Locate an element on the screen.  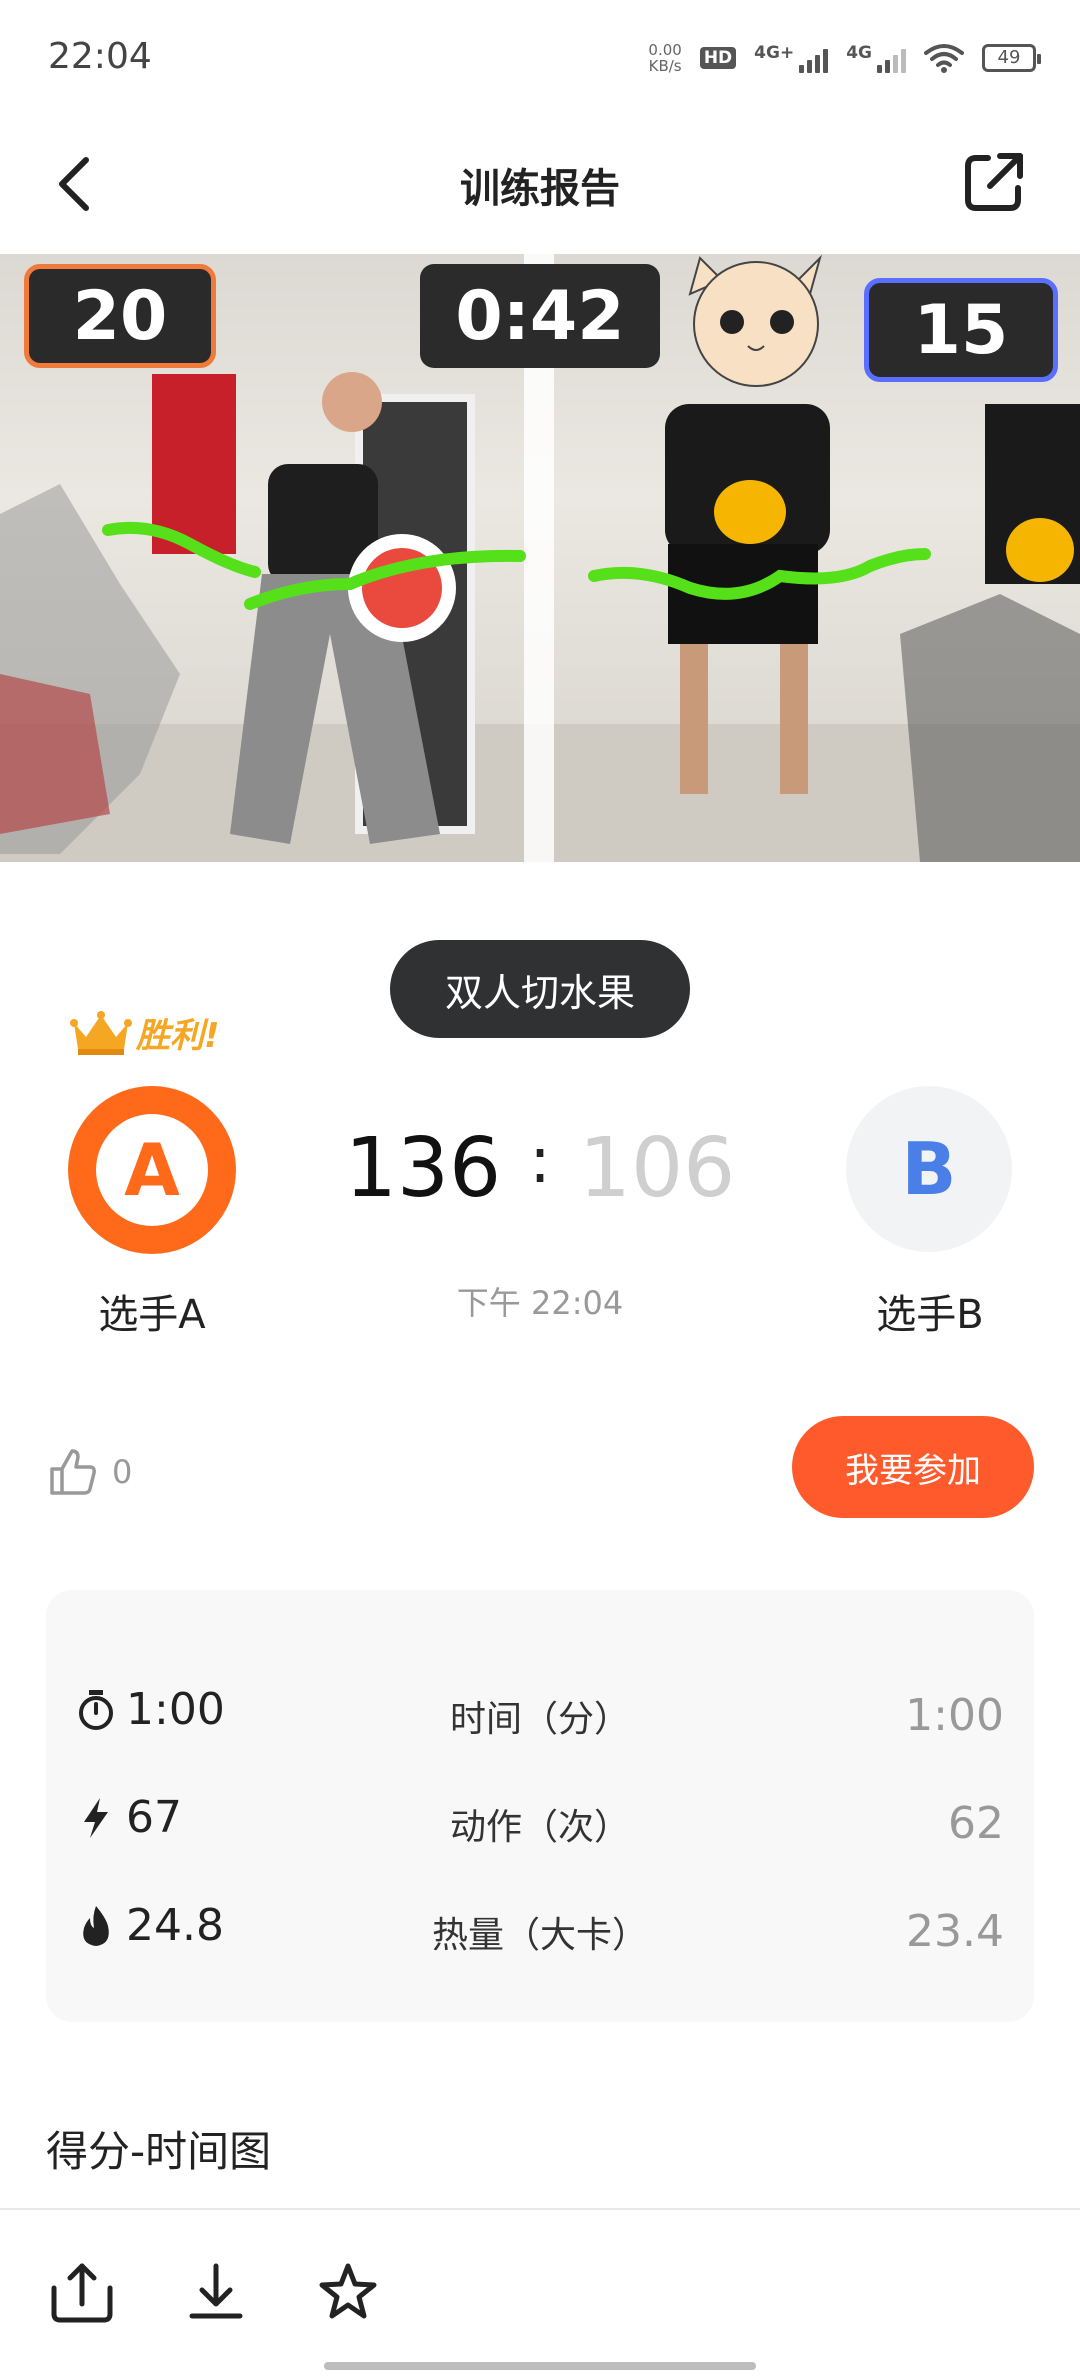
share-button is located at coordinates (994, 182).